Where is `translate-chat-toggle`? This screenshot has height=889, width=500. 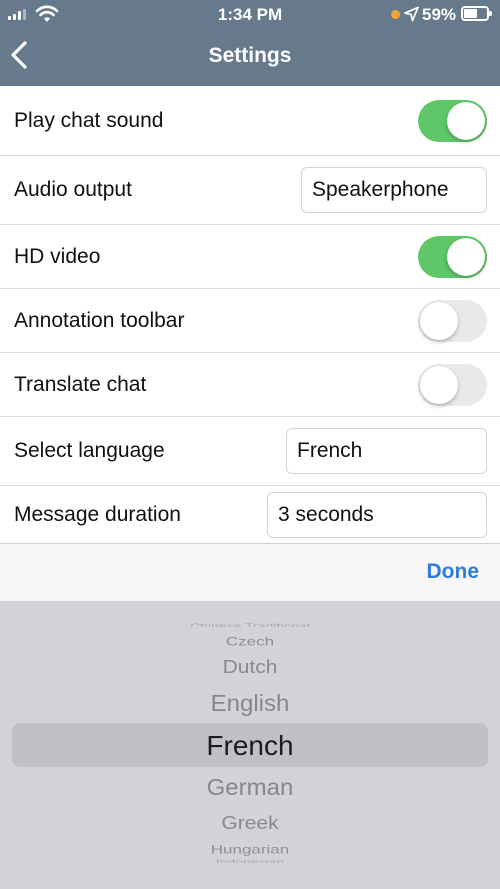 translate-chat-toggle is located at coordinates (452, 384).